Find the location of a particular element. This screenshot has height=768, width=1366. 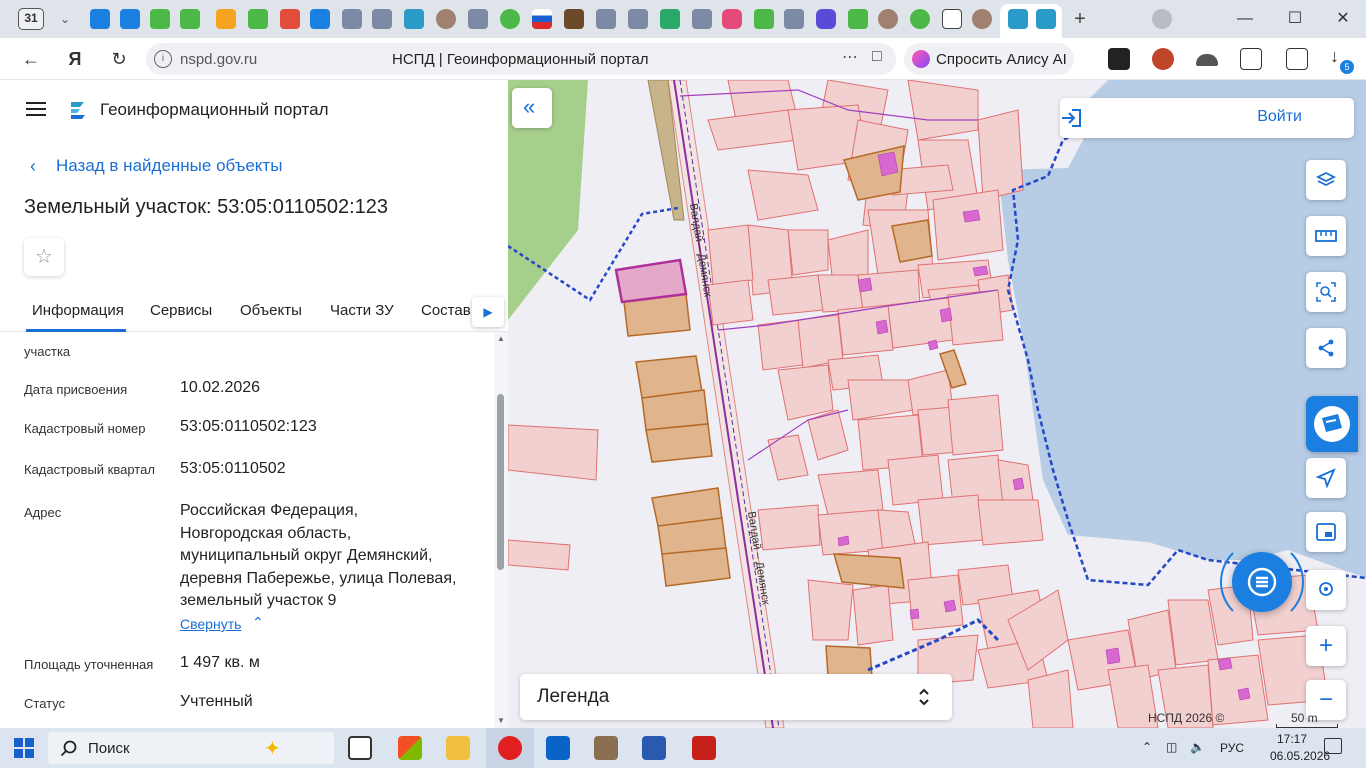

downloads-icon: ↓ is located at coordinates (1334, 56).